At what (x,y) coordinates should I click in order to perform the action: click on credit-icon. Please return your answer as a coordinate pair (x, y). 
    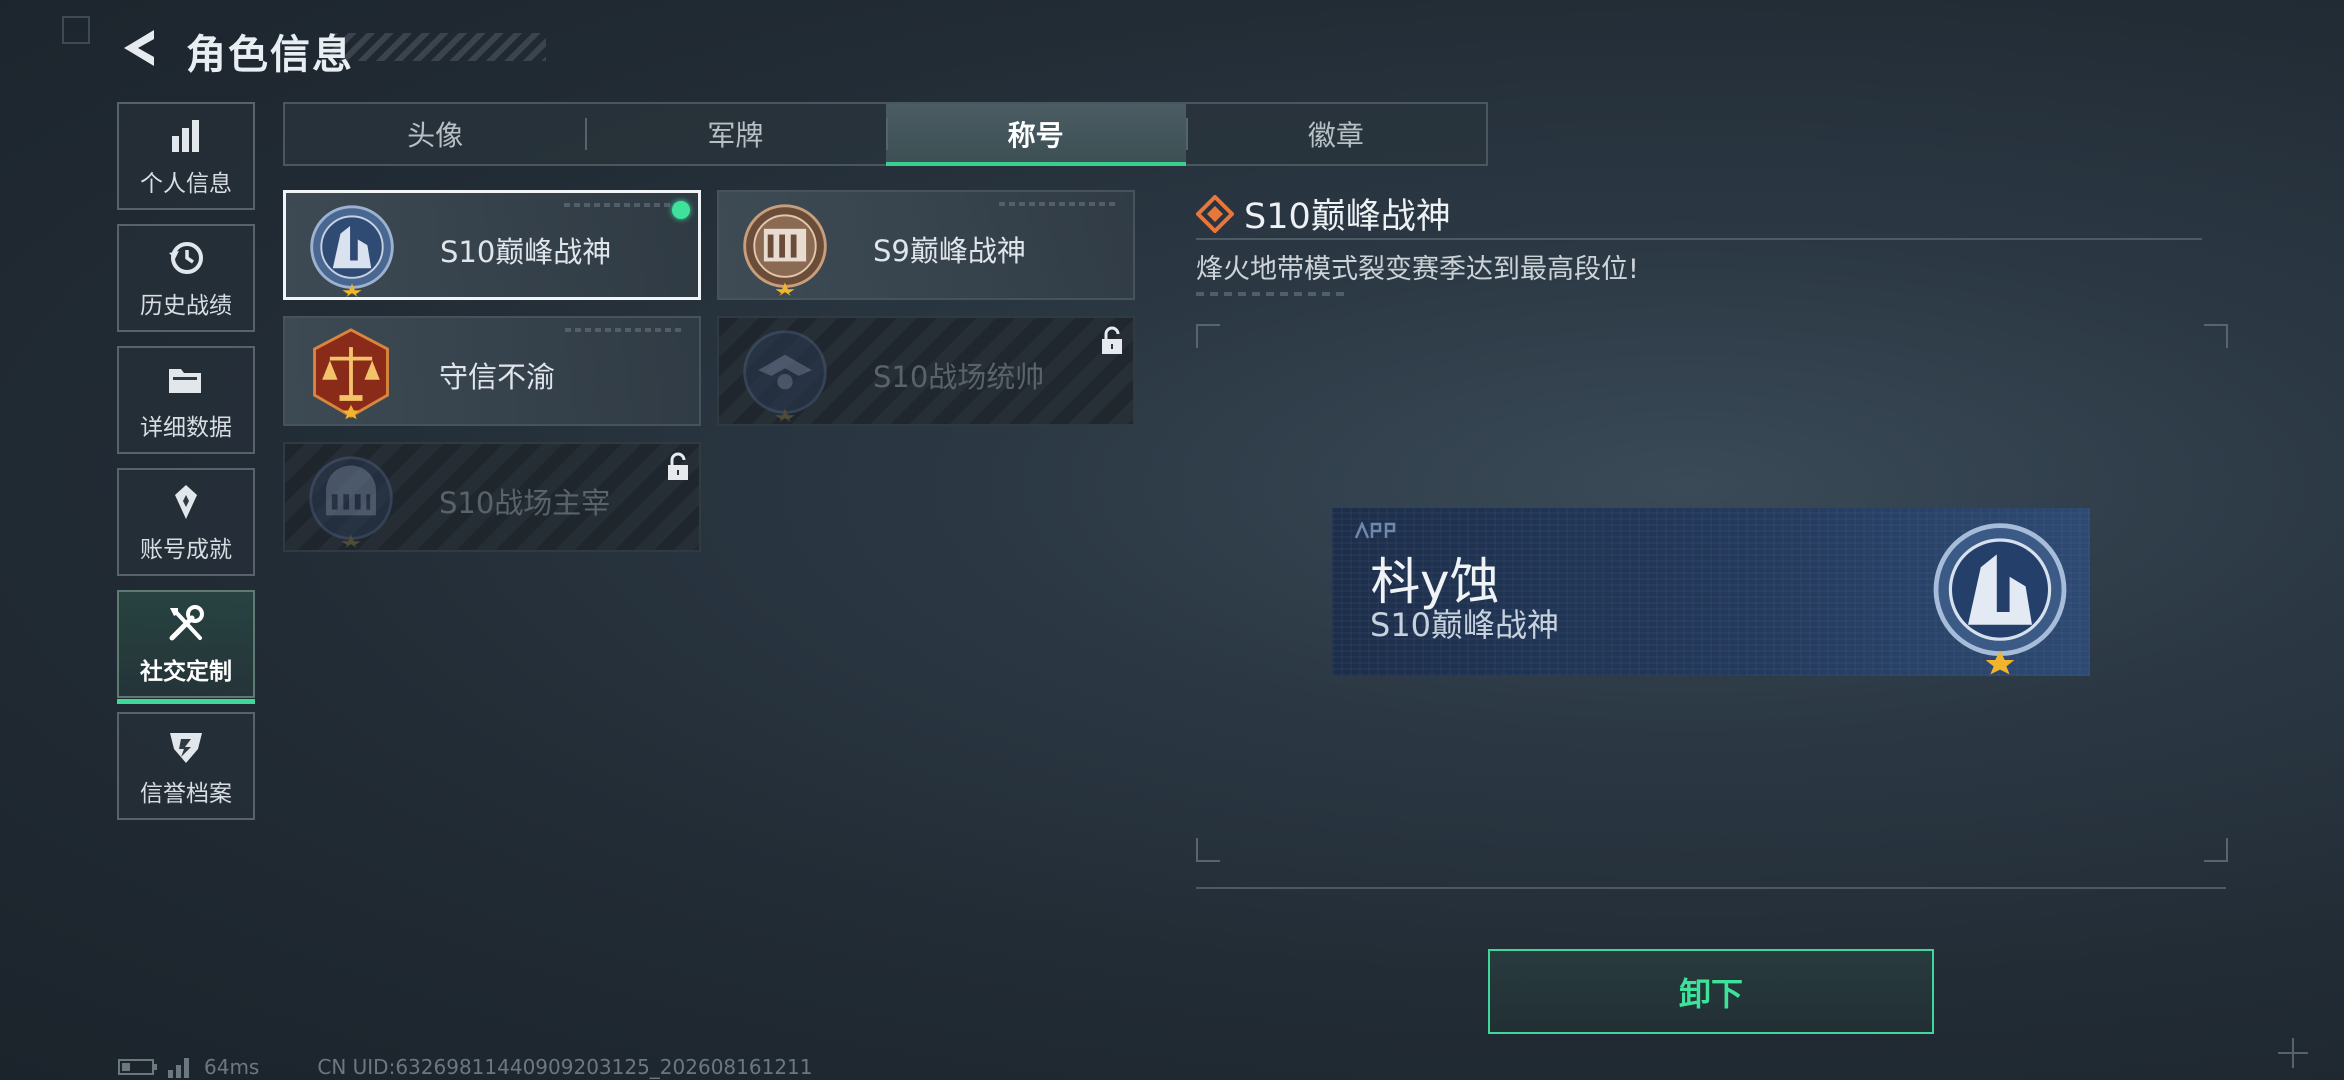
    Looking at the image, I should click on (186, 746).